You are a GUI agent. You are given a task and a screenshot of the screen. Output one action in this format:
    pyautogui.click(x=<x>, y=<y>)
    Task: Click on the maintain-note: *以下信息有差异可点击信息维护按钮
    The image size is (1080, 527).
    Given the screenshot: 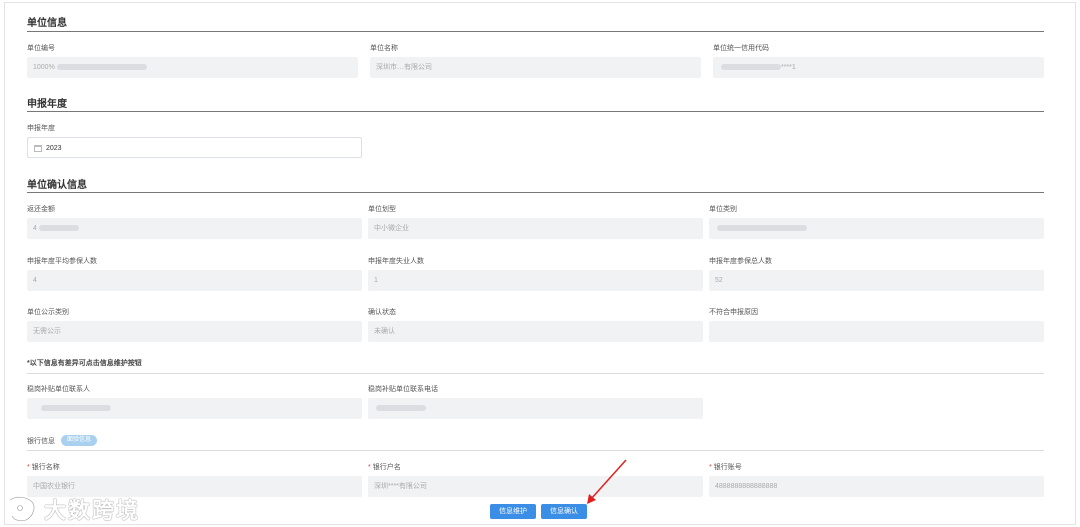 What is the action you would take?
    pyautogui.click(x=84, y=363)
    